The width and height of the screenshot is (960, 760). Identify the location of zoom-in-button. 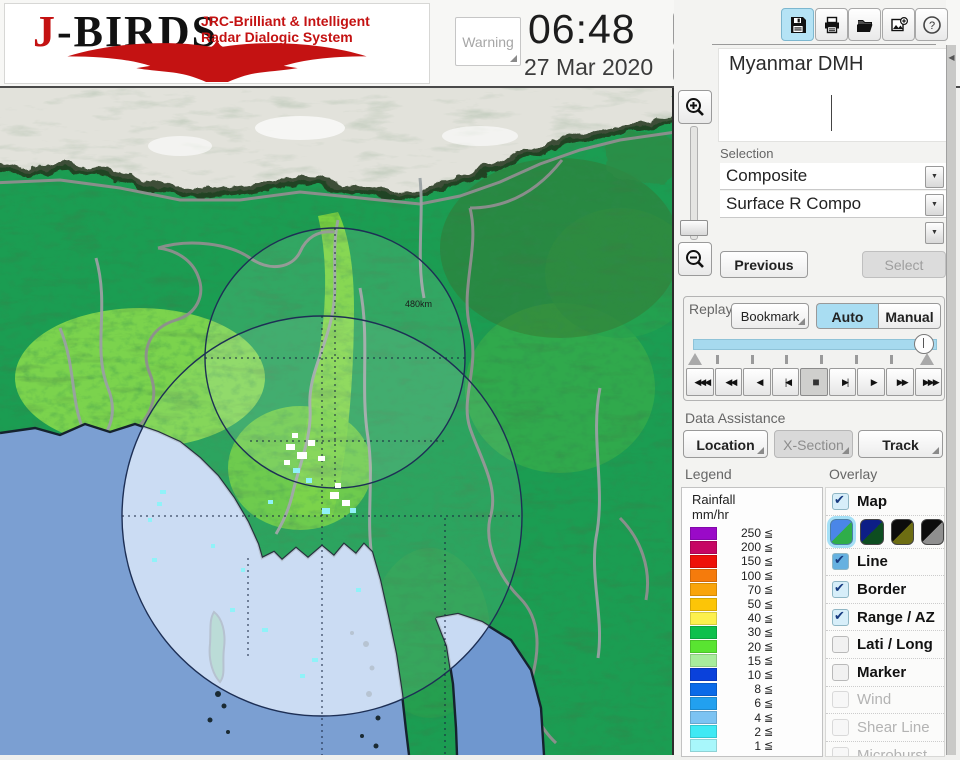
(695, 107).